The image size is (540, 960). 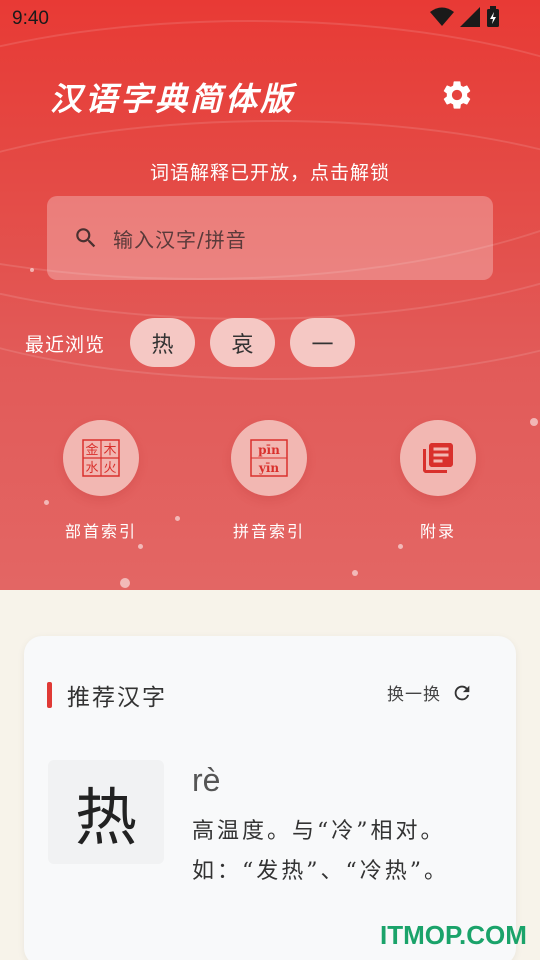 What do you see at coordinates (270, 171) in the screenshot?
I see `unlock-notice-link: 词语解释已开放，点击解锁` at bounding box center [270, 171].